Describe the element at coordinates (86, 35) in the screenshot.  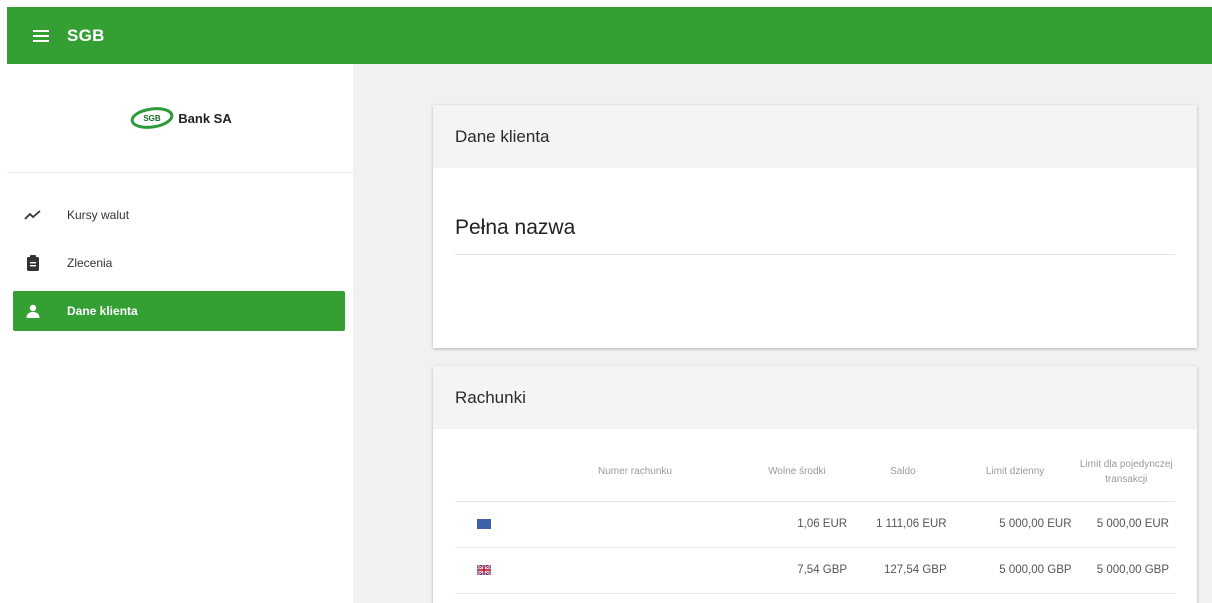
I see `app-title: SGB` at that location.